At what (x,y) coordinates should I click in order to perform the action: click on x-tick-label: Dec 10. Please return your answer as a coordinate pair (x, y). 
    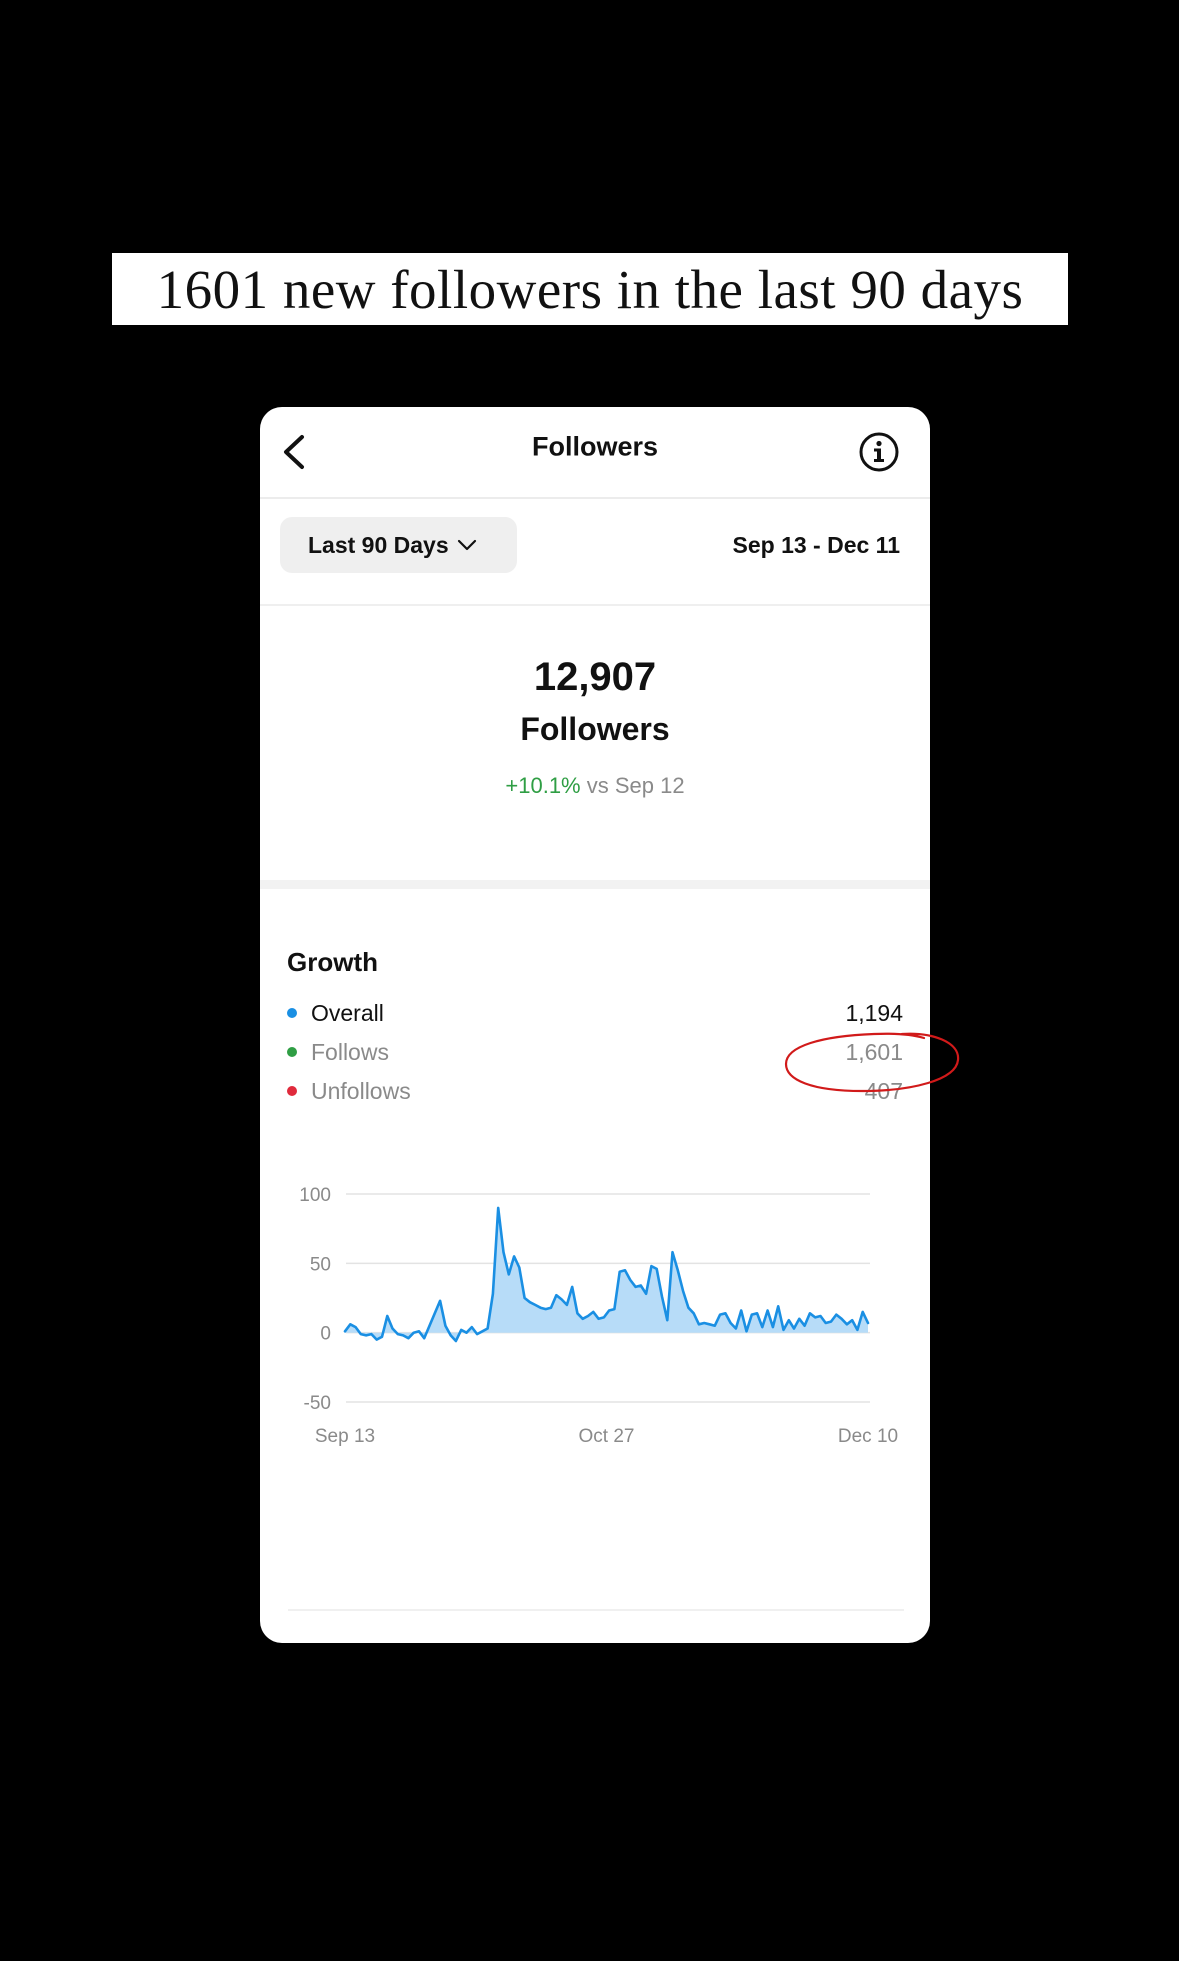
    Looking at the image, I should click on (868, 1436).